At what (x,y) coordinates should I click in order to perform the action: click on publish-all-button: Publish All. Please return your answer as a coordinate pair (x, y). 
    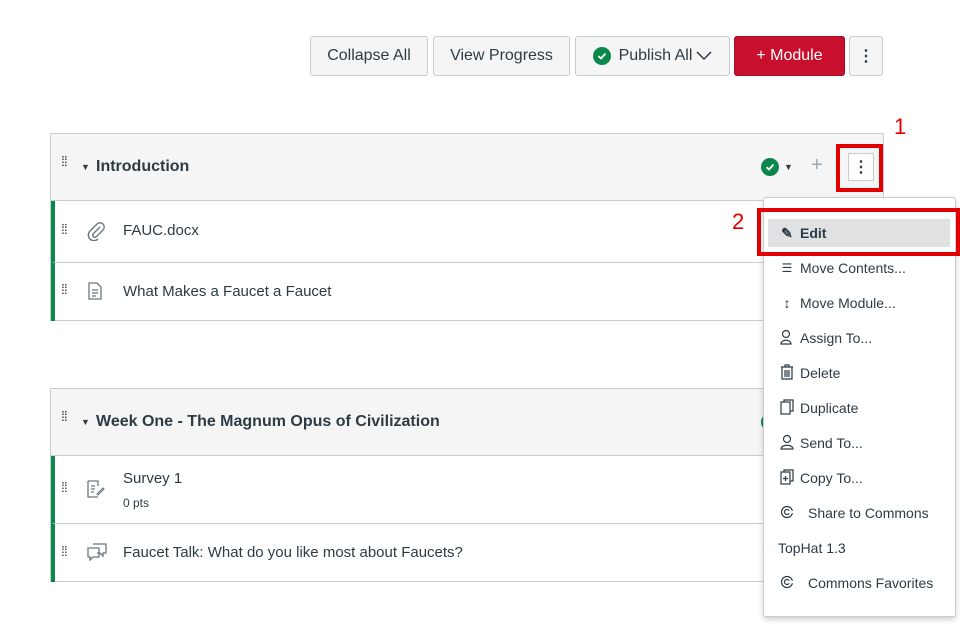
    Looking at the image, I should click on (652, 56).